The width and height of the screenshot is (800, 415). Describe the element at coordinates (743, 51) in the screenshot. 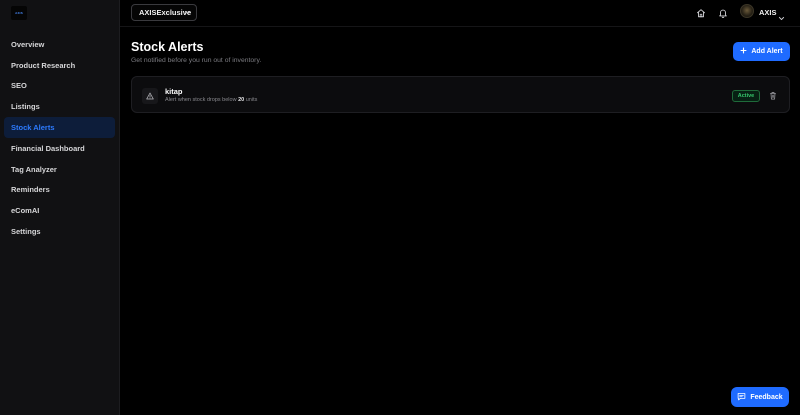

I see `plus-icon` at that location.